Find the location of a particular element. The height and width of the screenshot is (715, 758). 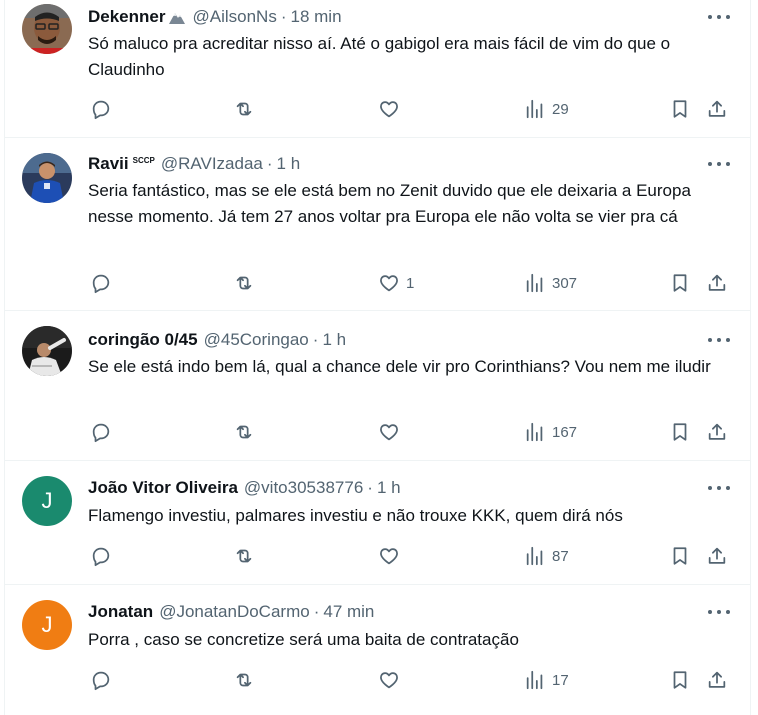

author-name: João Vitor Oliveira is located at coordinates (163, 488).